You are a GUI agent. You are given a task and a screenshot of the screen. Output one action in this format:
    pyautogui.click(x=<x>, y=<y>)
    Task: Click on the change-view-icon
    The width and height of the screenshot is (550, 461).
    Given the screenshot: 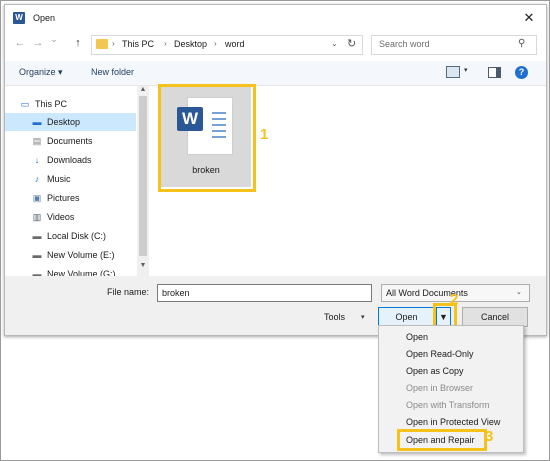 What is the action you would take?
    pyautogui.click(x=453, y=72)
    